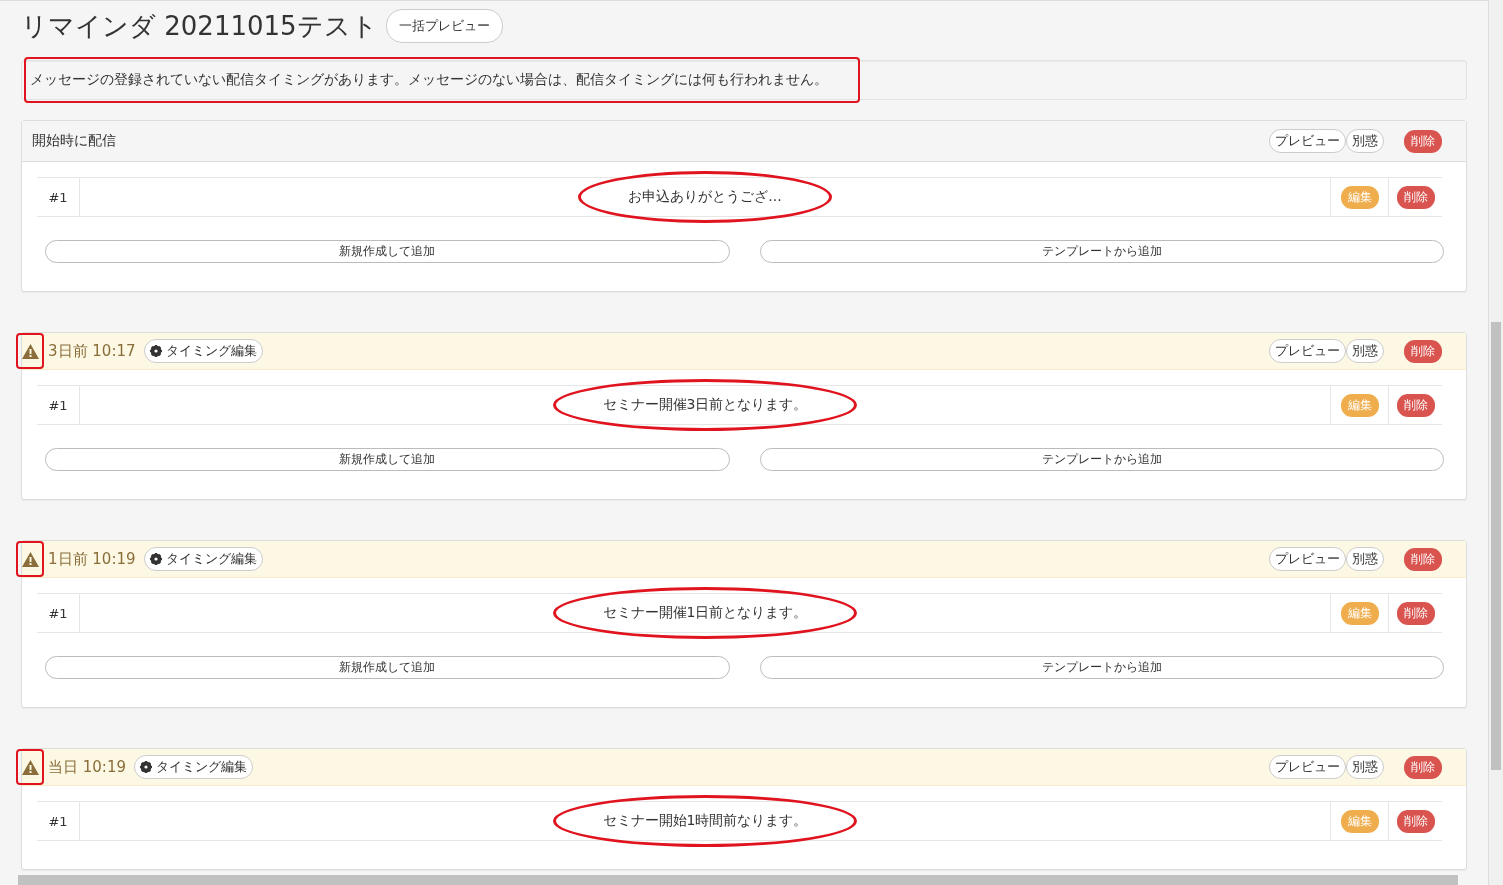  I want to click on highlighted-notice-text: メッセージの登録されていない配信タイミングがあります。メッセージのない場合は、配信タイミングには何も行われません。, so click(442, 80).